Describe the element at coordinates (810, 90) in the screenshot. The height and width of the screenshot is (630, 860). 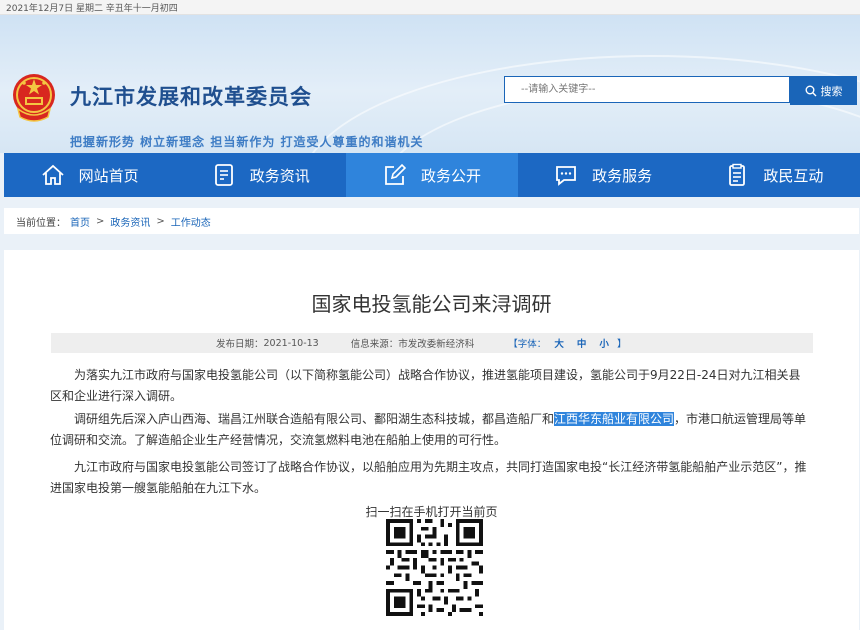
I see `search-icon` at that location.